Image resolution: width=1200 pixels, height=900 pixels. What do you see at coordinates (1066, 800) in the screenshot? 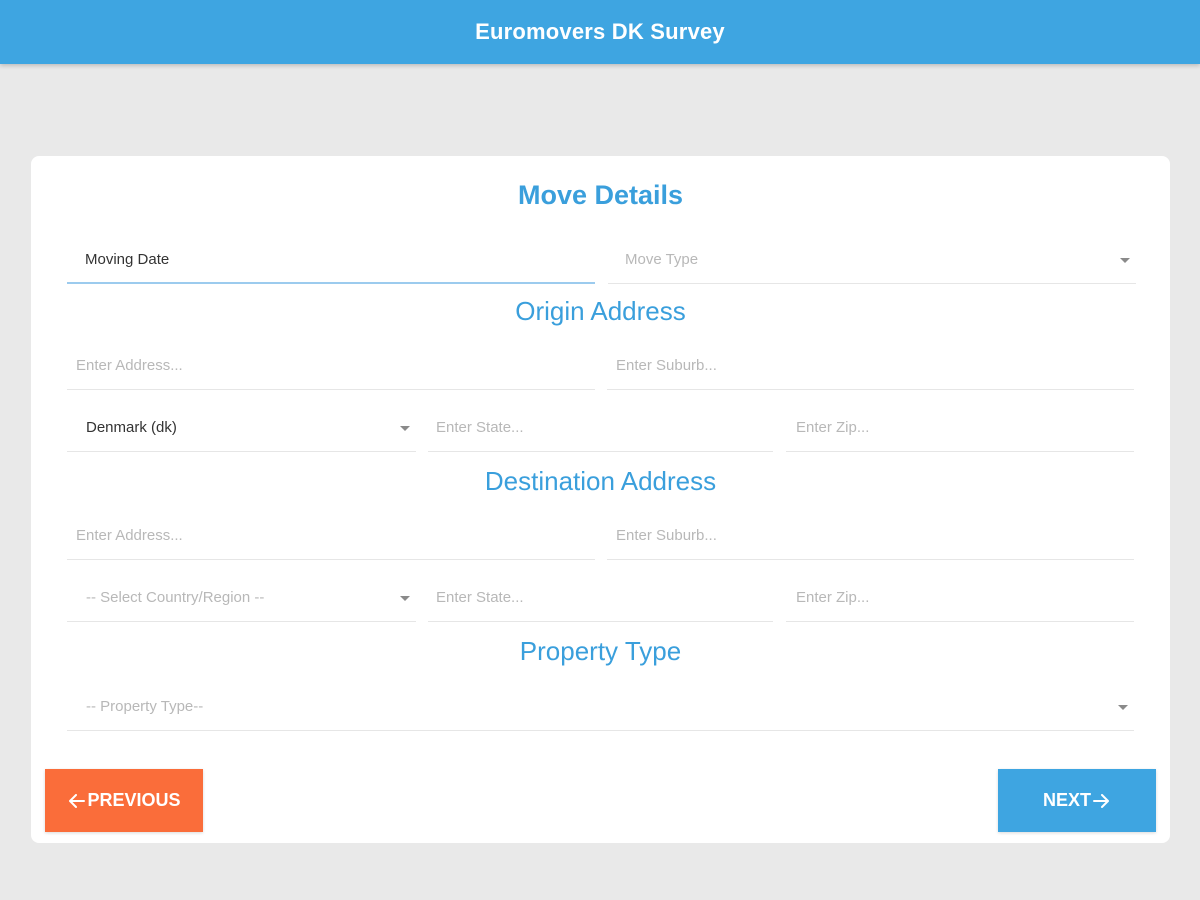
I see `next-label: NEXT` at bounding box center [1066, 800].